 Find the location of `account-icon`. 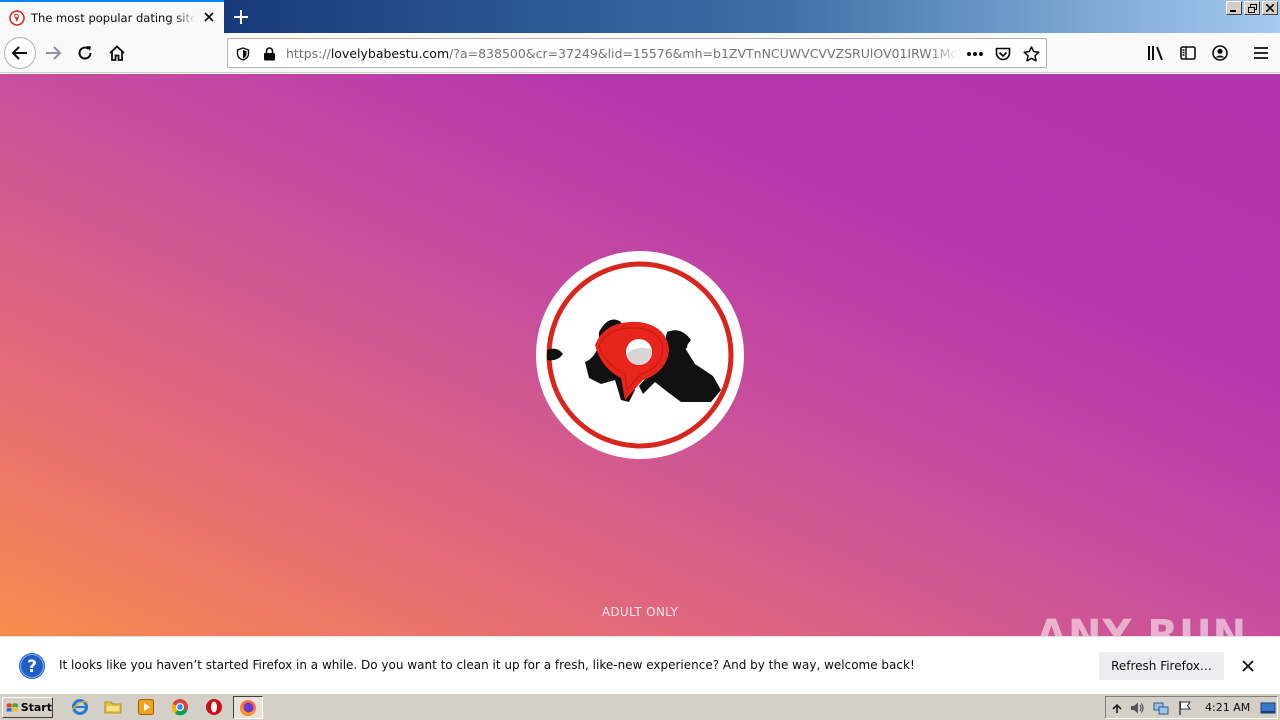

account-icon is located at coordinates (1220, 53).